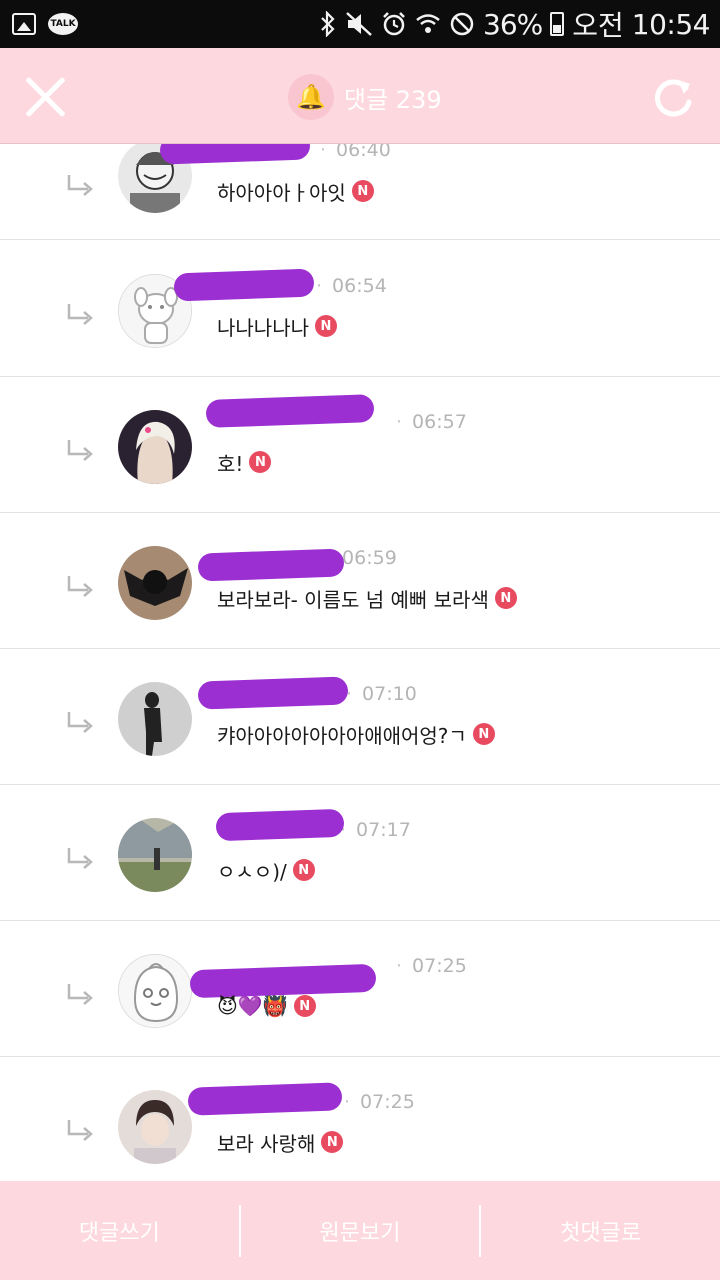  What do you see at coordinates (360, 309) in the screenshot?
I see `comment-item: · 06:54 나나나나나 N` at bounding box center [360, 309].